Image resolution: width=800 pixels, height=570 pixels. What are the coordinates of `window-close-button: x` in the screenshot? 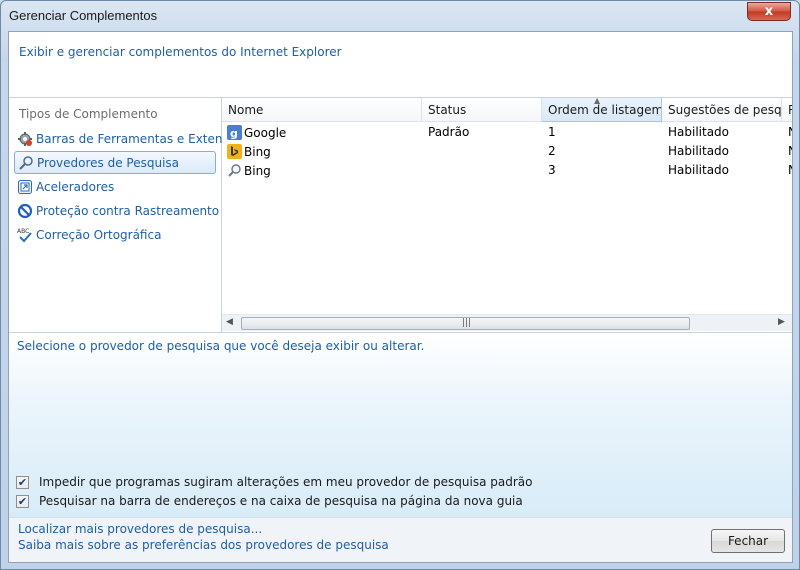 It's located at (769, 11).